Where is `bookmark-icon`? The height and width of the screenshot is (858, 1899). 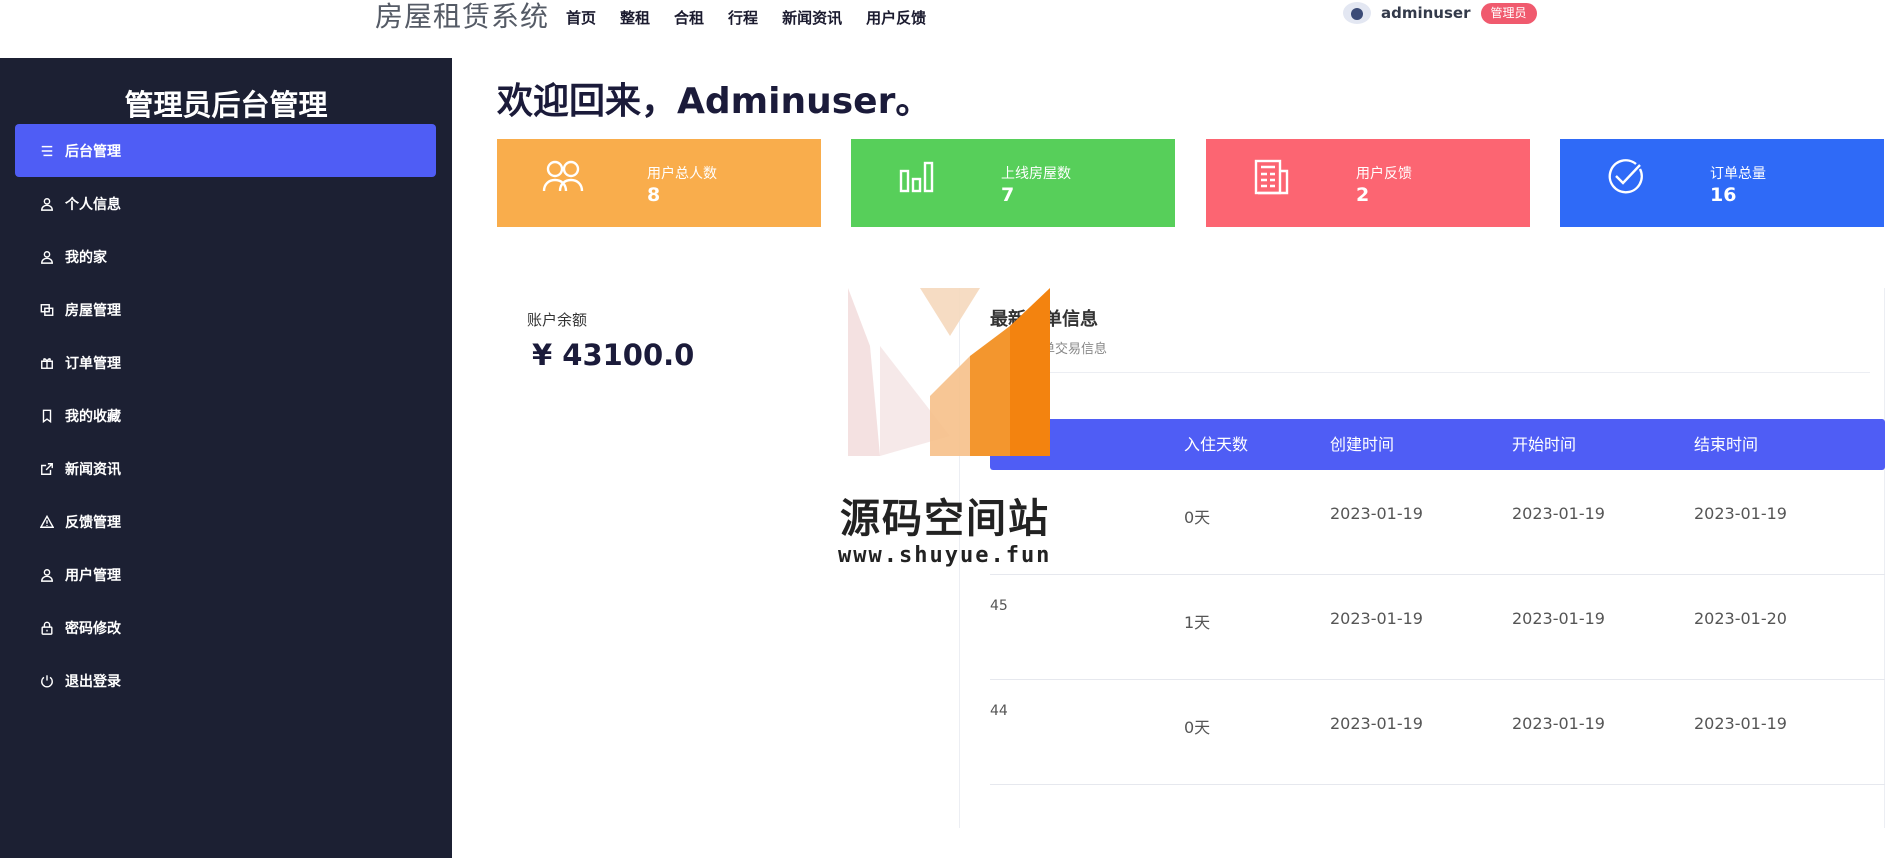
bookmark-icon is located at coordinates (47, 416).